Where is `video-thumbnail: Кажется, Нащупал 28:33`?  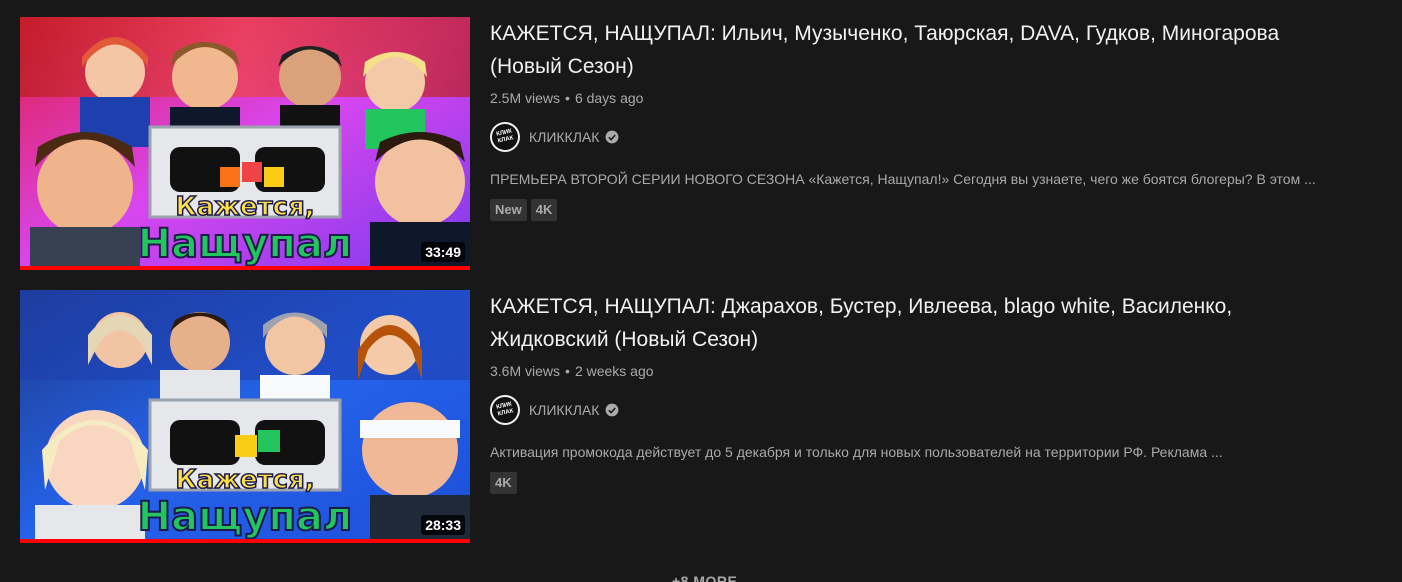
video-thumbnail: Кажется, Нащупал 28:33 is located at coordinates (245, 416).